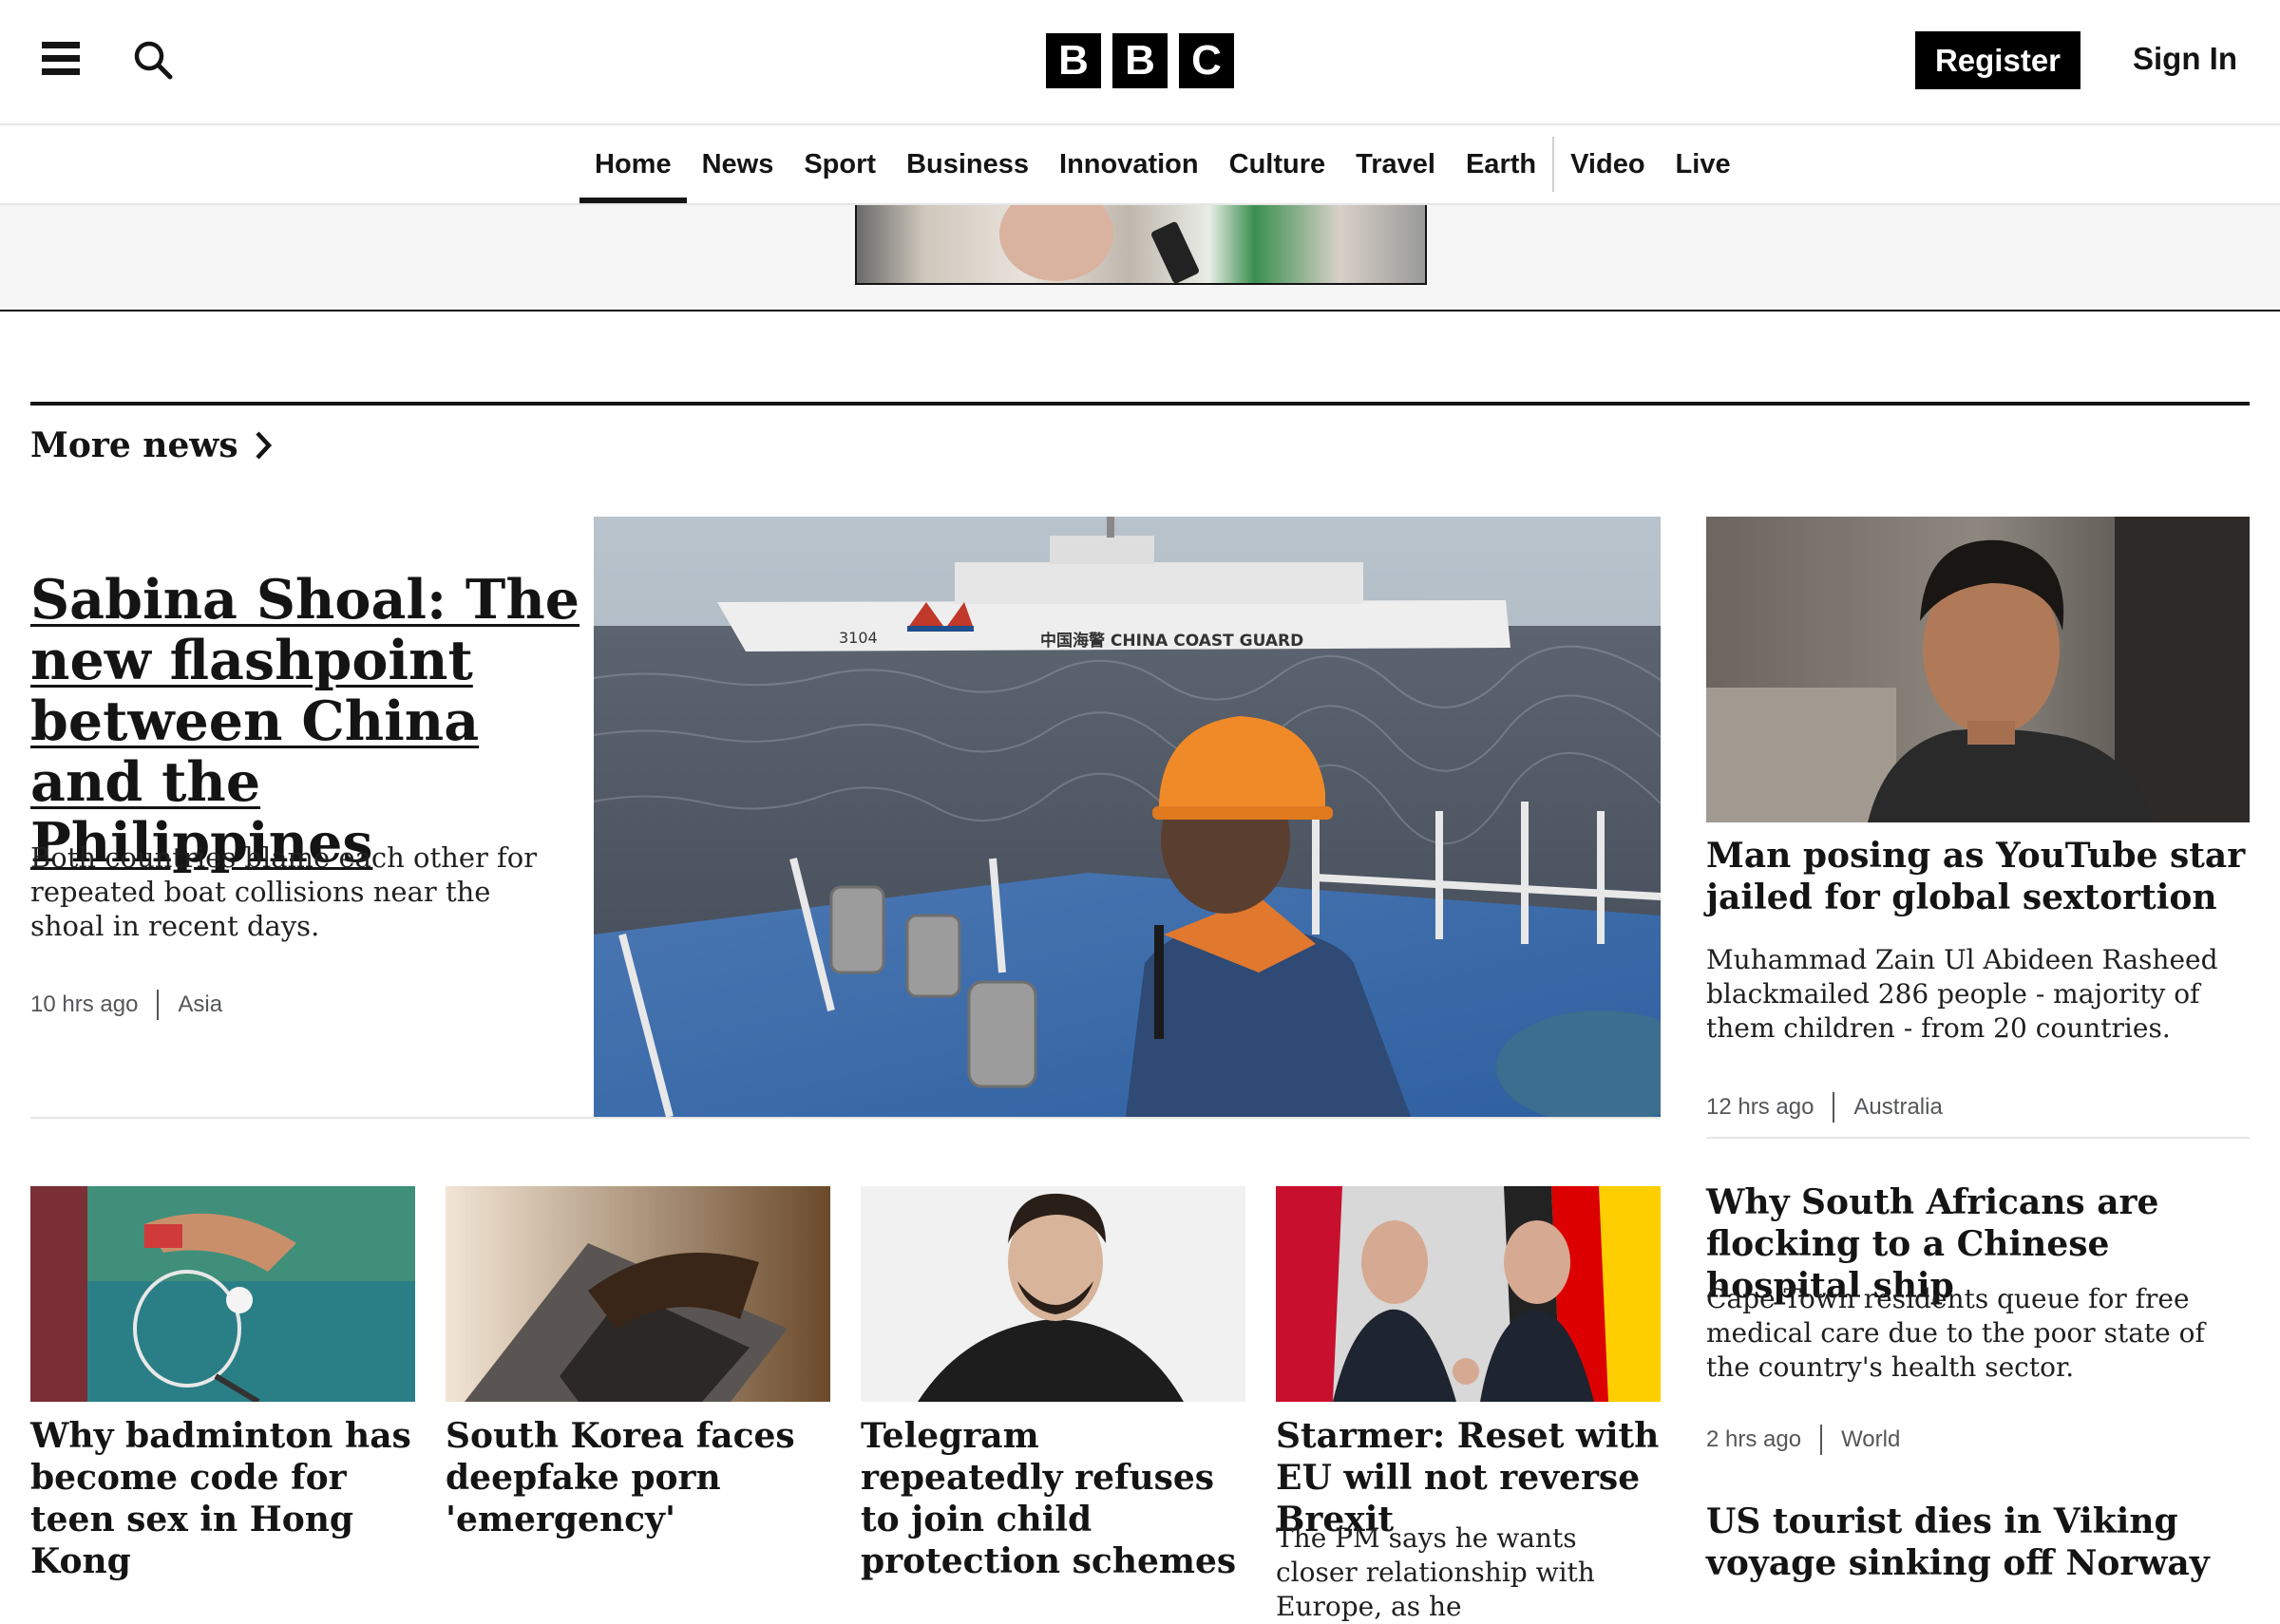 The width and height of the screenshot is (2280, 1624). What do you see at coordinates (153, 60) in the screenshot?
I see `search-icon` at bounding box center [153, 60].